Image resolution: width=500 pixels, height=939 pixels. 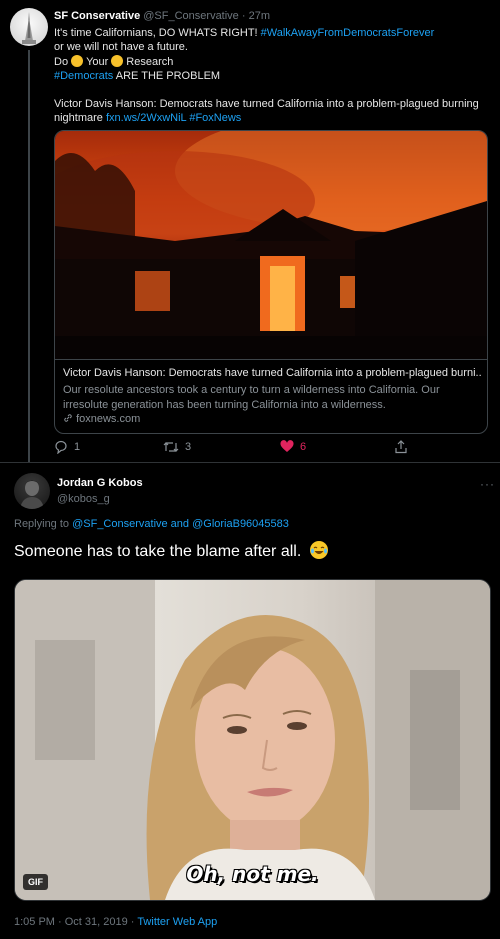 I want to click on retweet-count: 3, so click(x=188, y=447).